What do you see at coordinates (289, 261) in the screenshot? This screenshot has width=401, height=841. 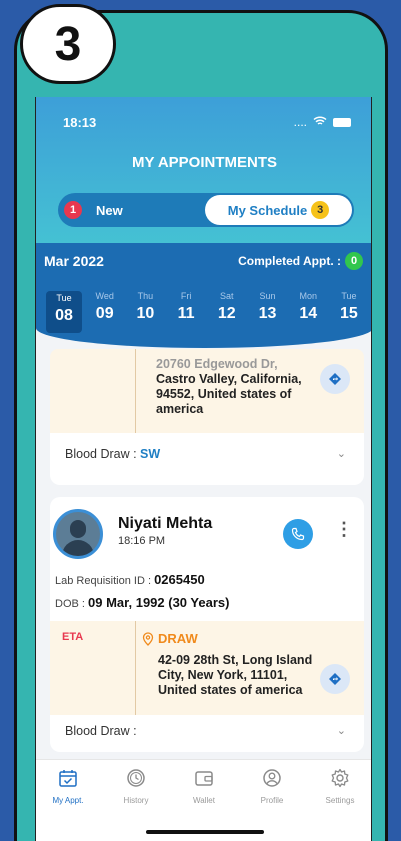 I see `completed-label: Completed Appt. :` at bounding box center [289, 261].